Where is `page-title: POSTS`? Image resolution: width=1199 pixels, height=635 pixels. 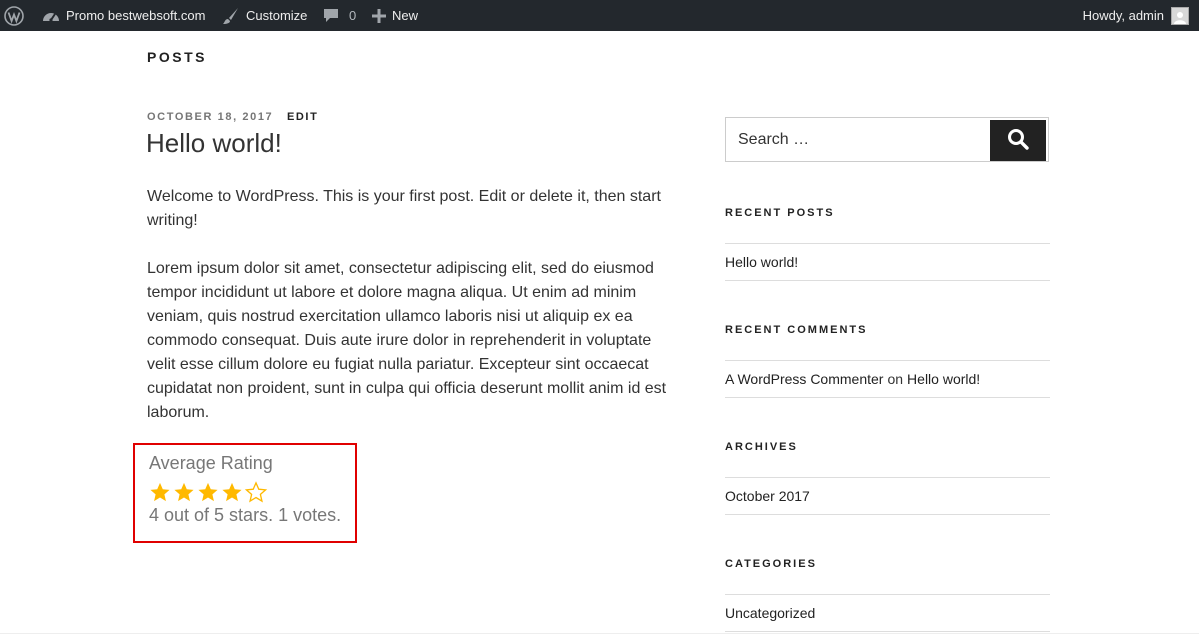 page-title: POSTS is located at coordinates (177, 57).